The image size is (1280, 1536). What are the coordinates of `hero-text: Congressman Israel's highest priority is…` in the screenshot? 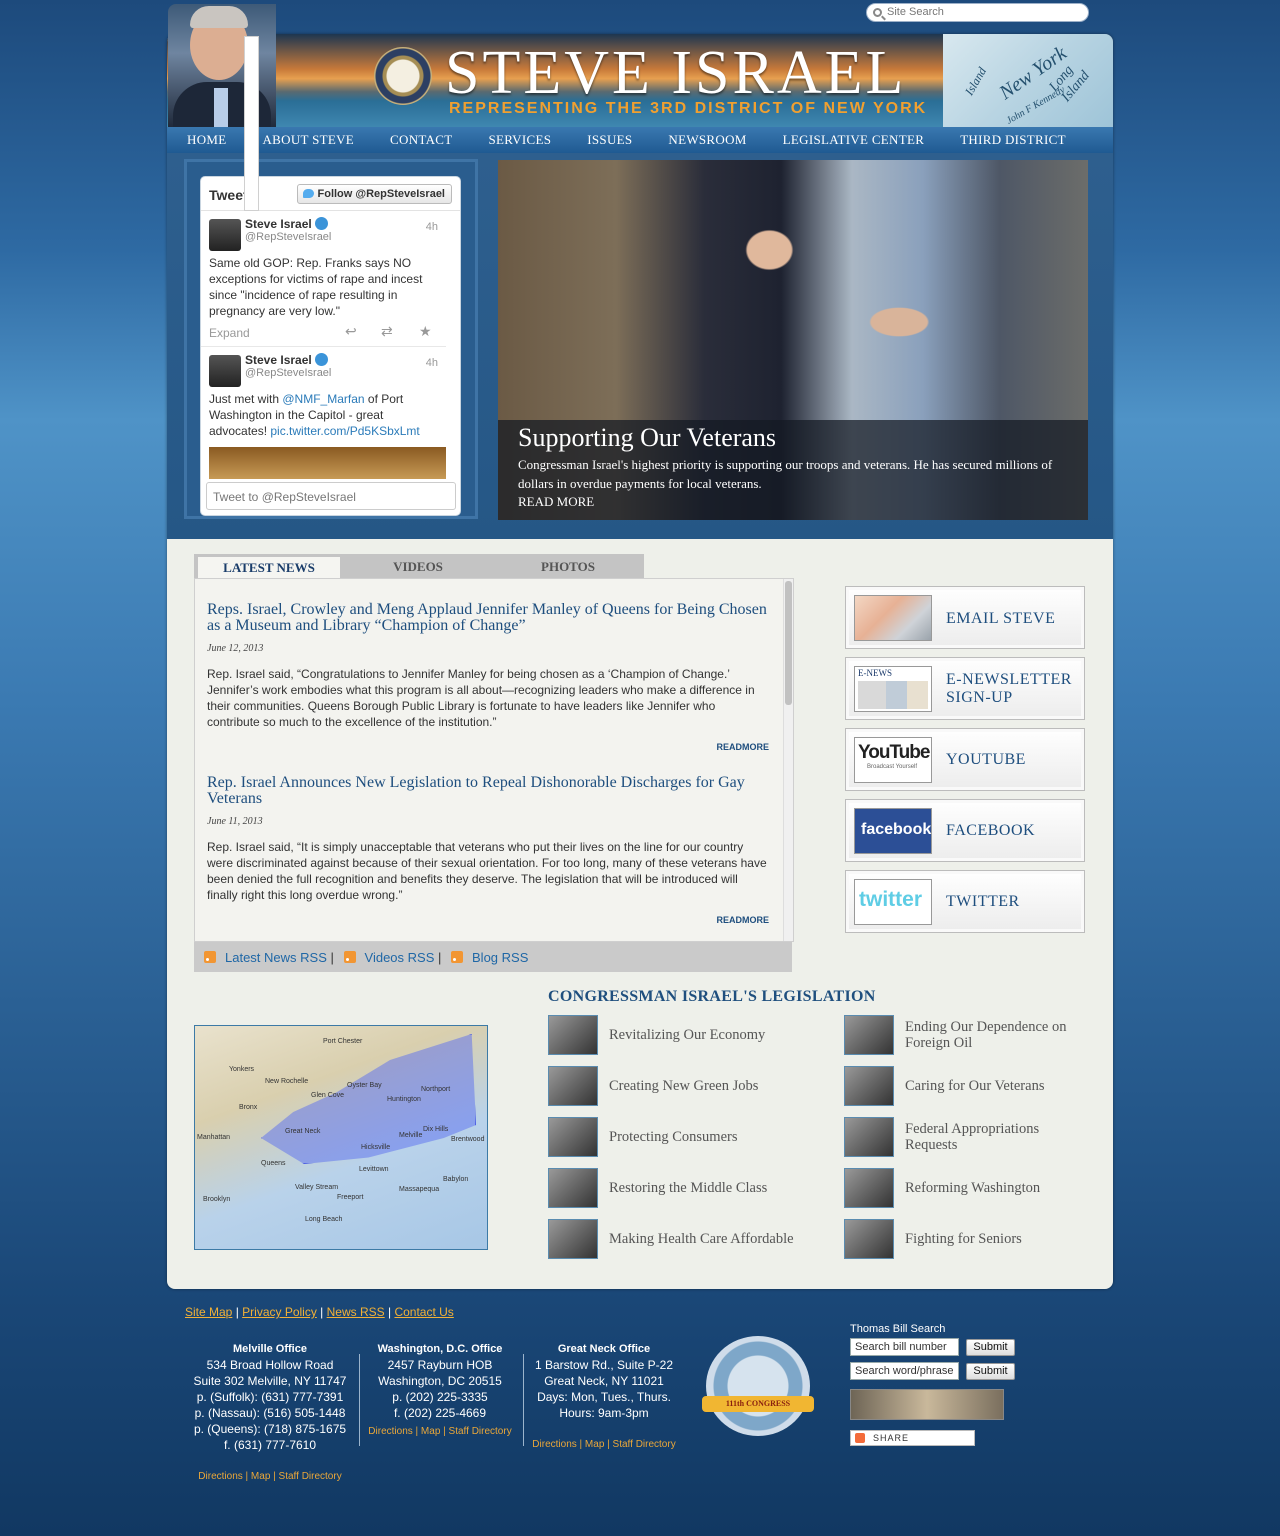 It's located at (785, 474).